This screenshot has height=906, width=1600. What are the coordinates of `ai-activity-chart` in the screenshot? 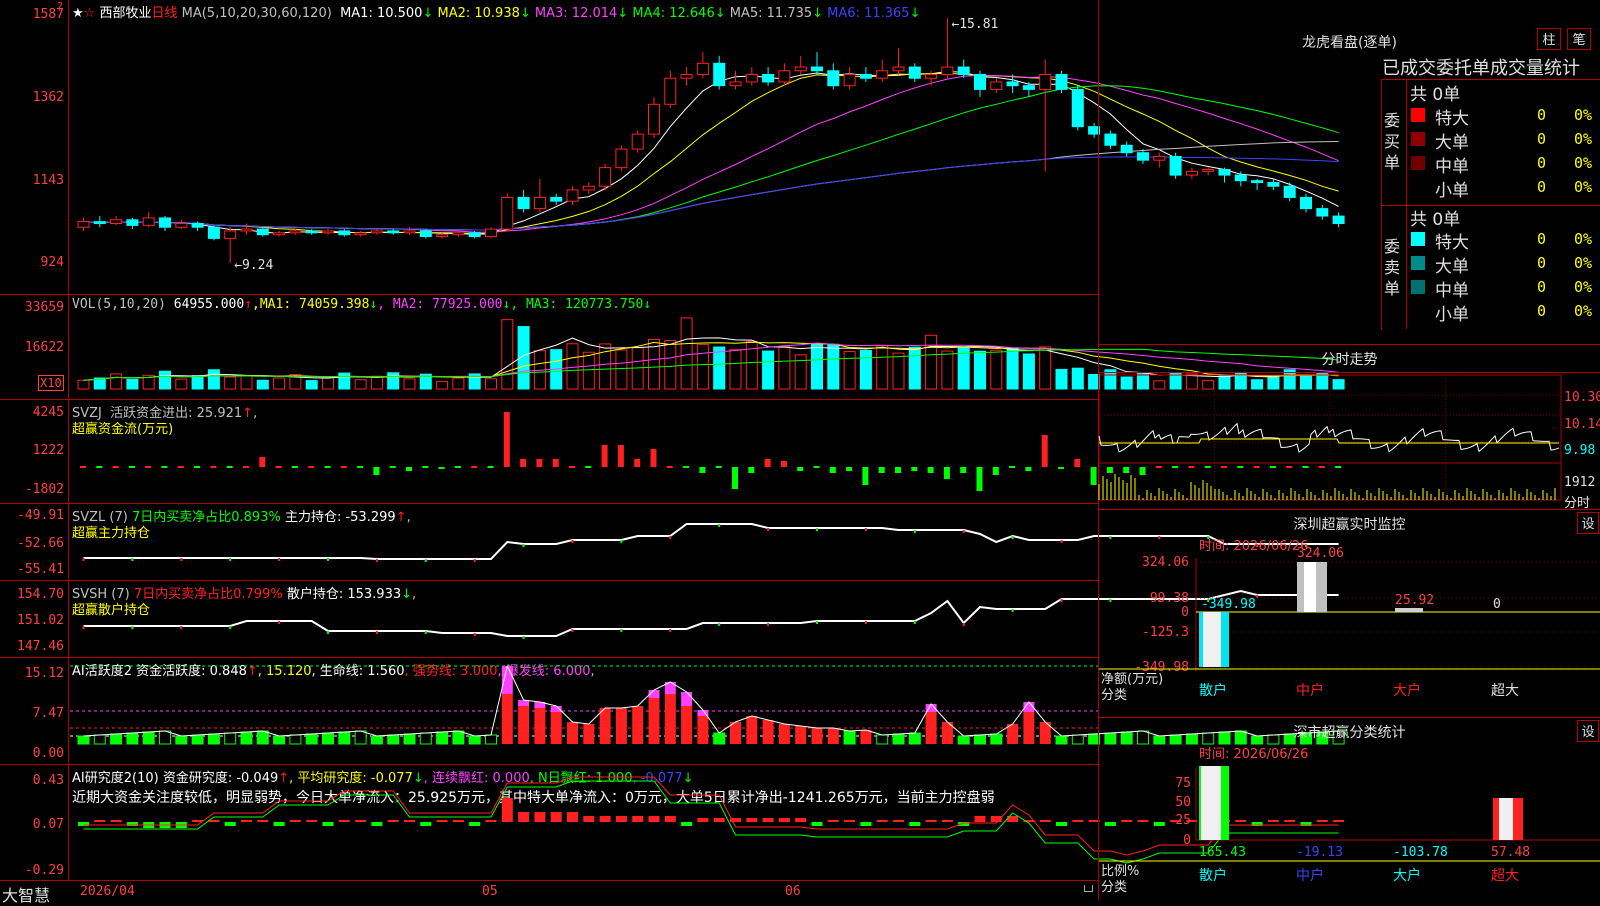 It's located at (672, 711).